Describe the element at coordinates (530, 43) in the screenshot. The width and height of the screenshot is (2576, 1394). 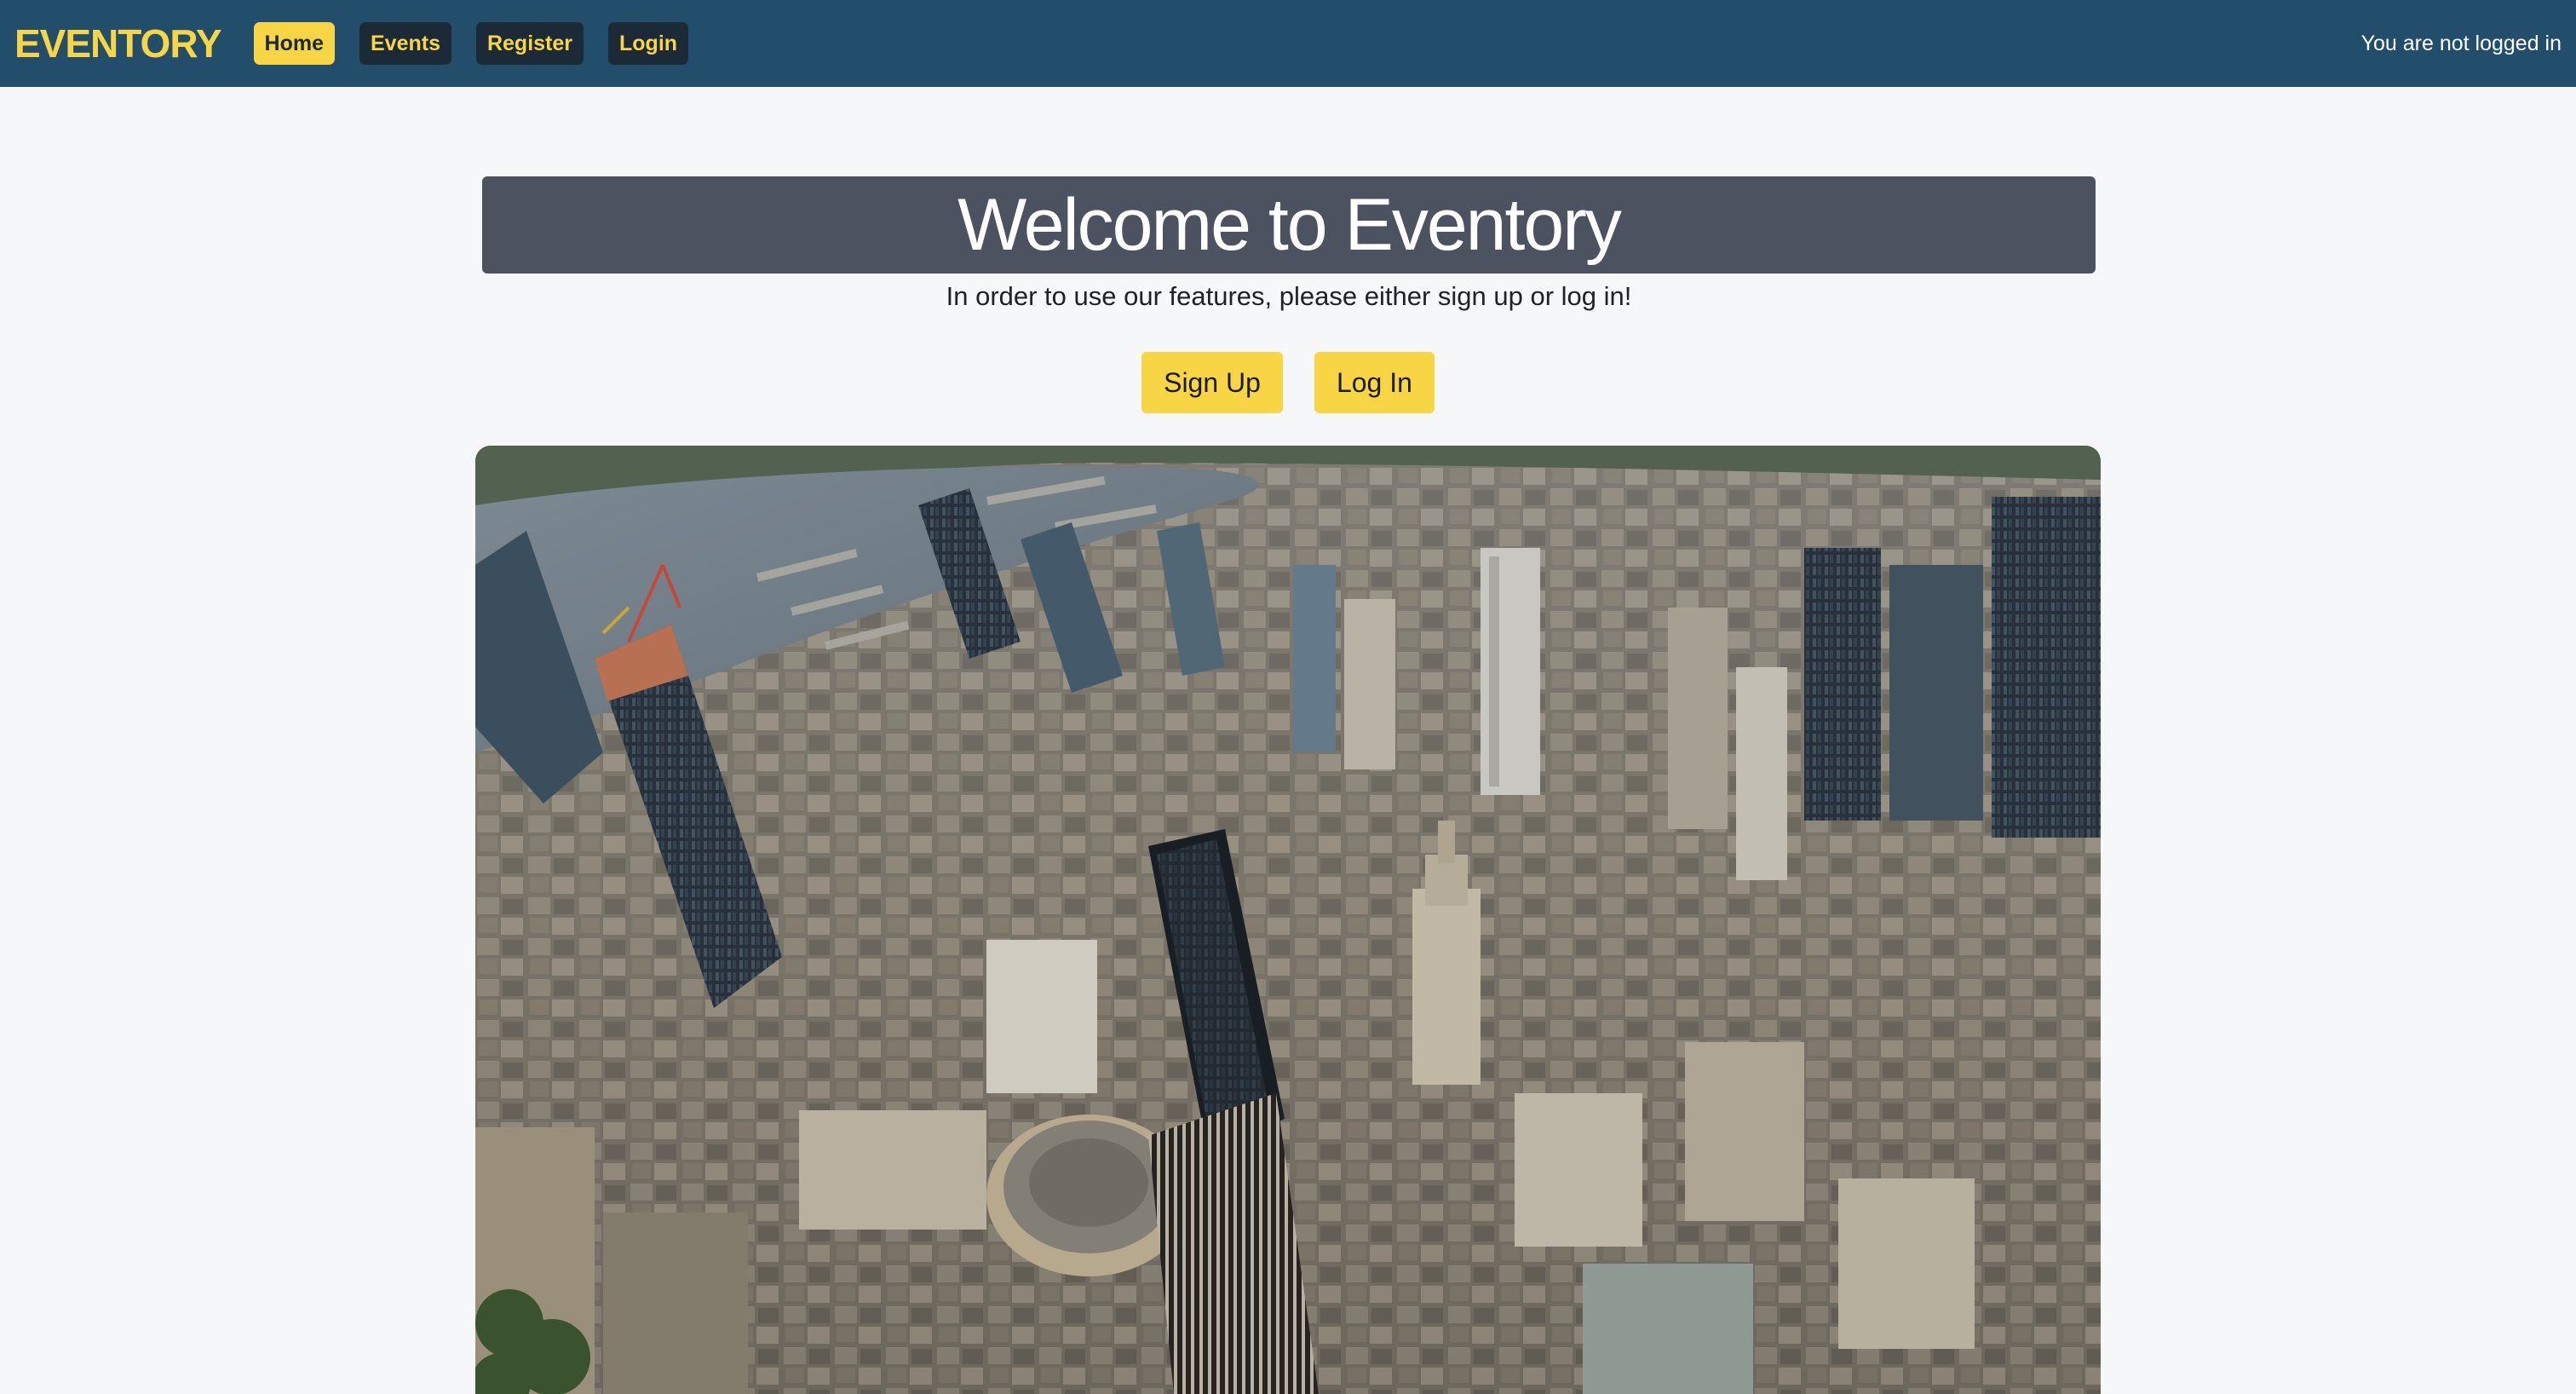
I see `nav-register-button: Register` at that location.